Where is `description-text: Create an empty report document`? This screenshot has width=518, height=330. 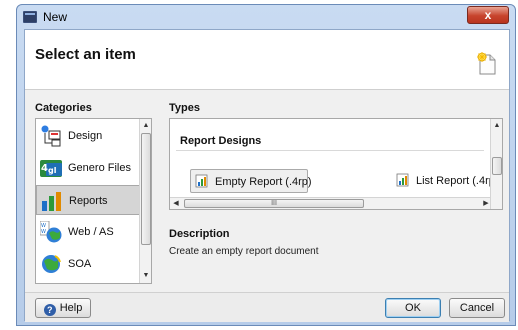 description-text: Create an empty report document is located at coordinates (244, 251).